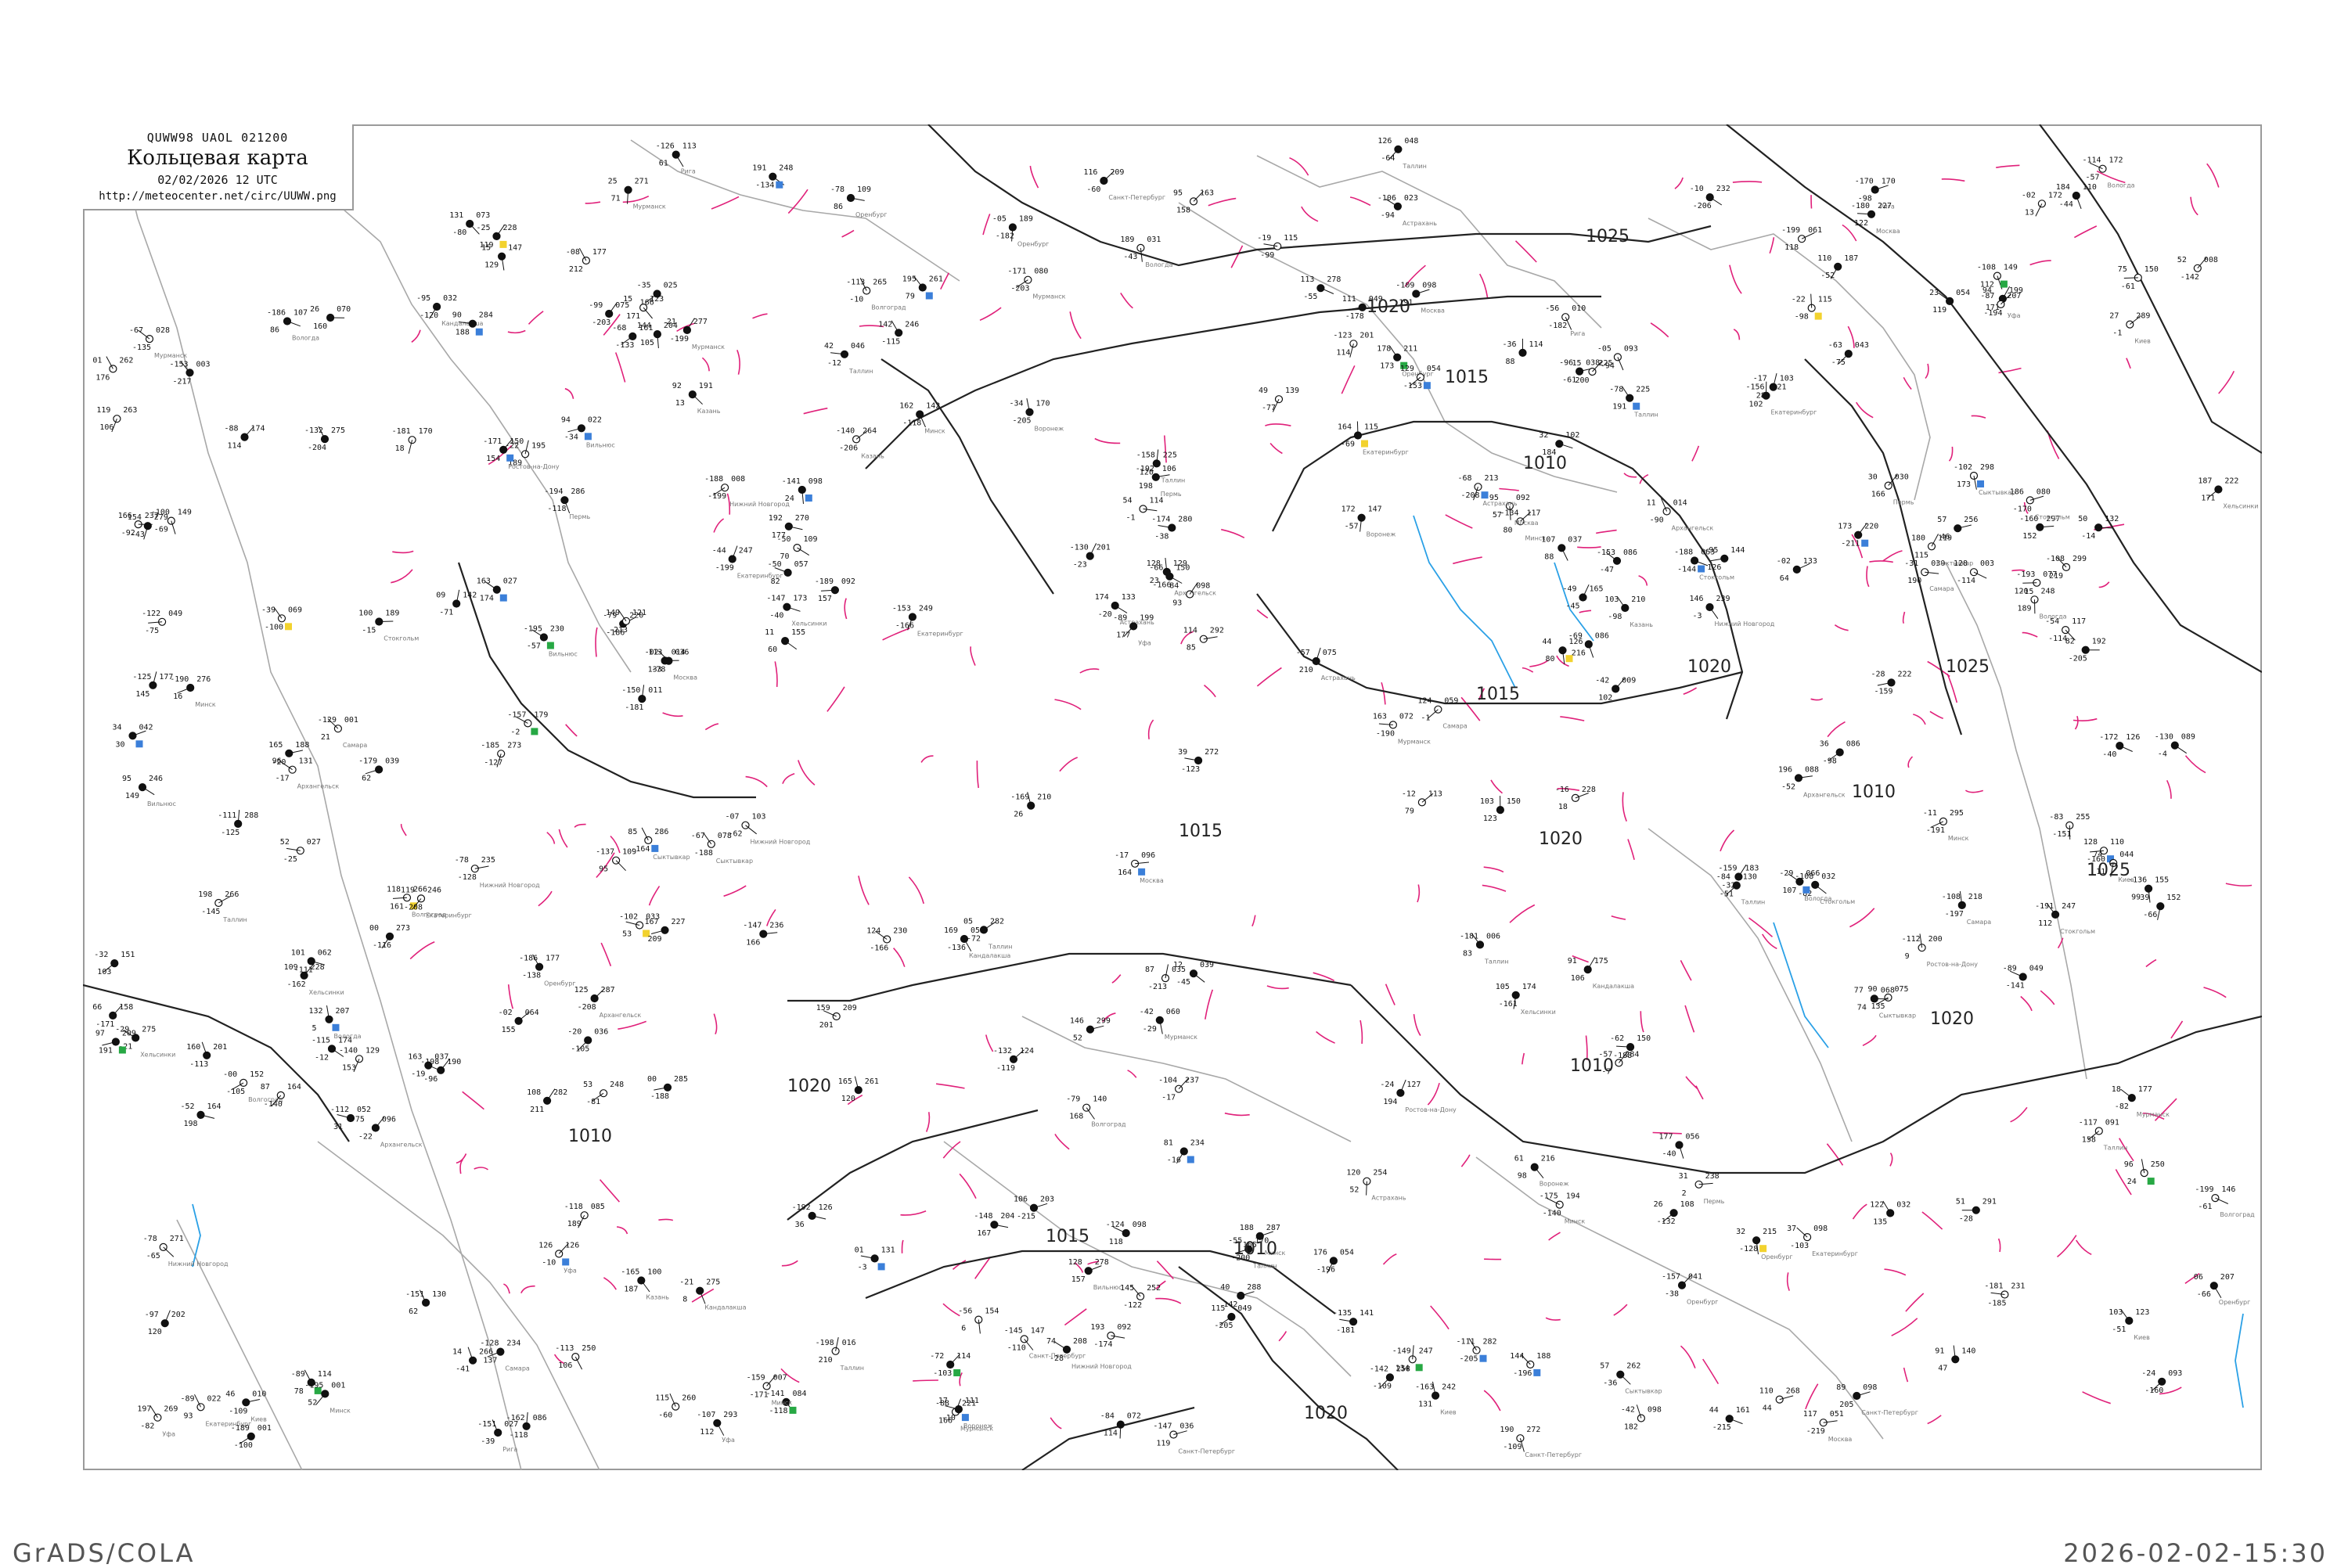 The width and height of the screenshot is (2348, 1568). Describe the element at coordinates (1203, 640) in the screenshot. I see `station-plot: 11429285` at that location.